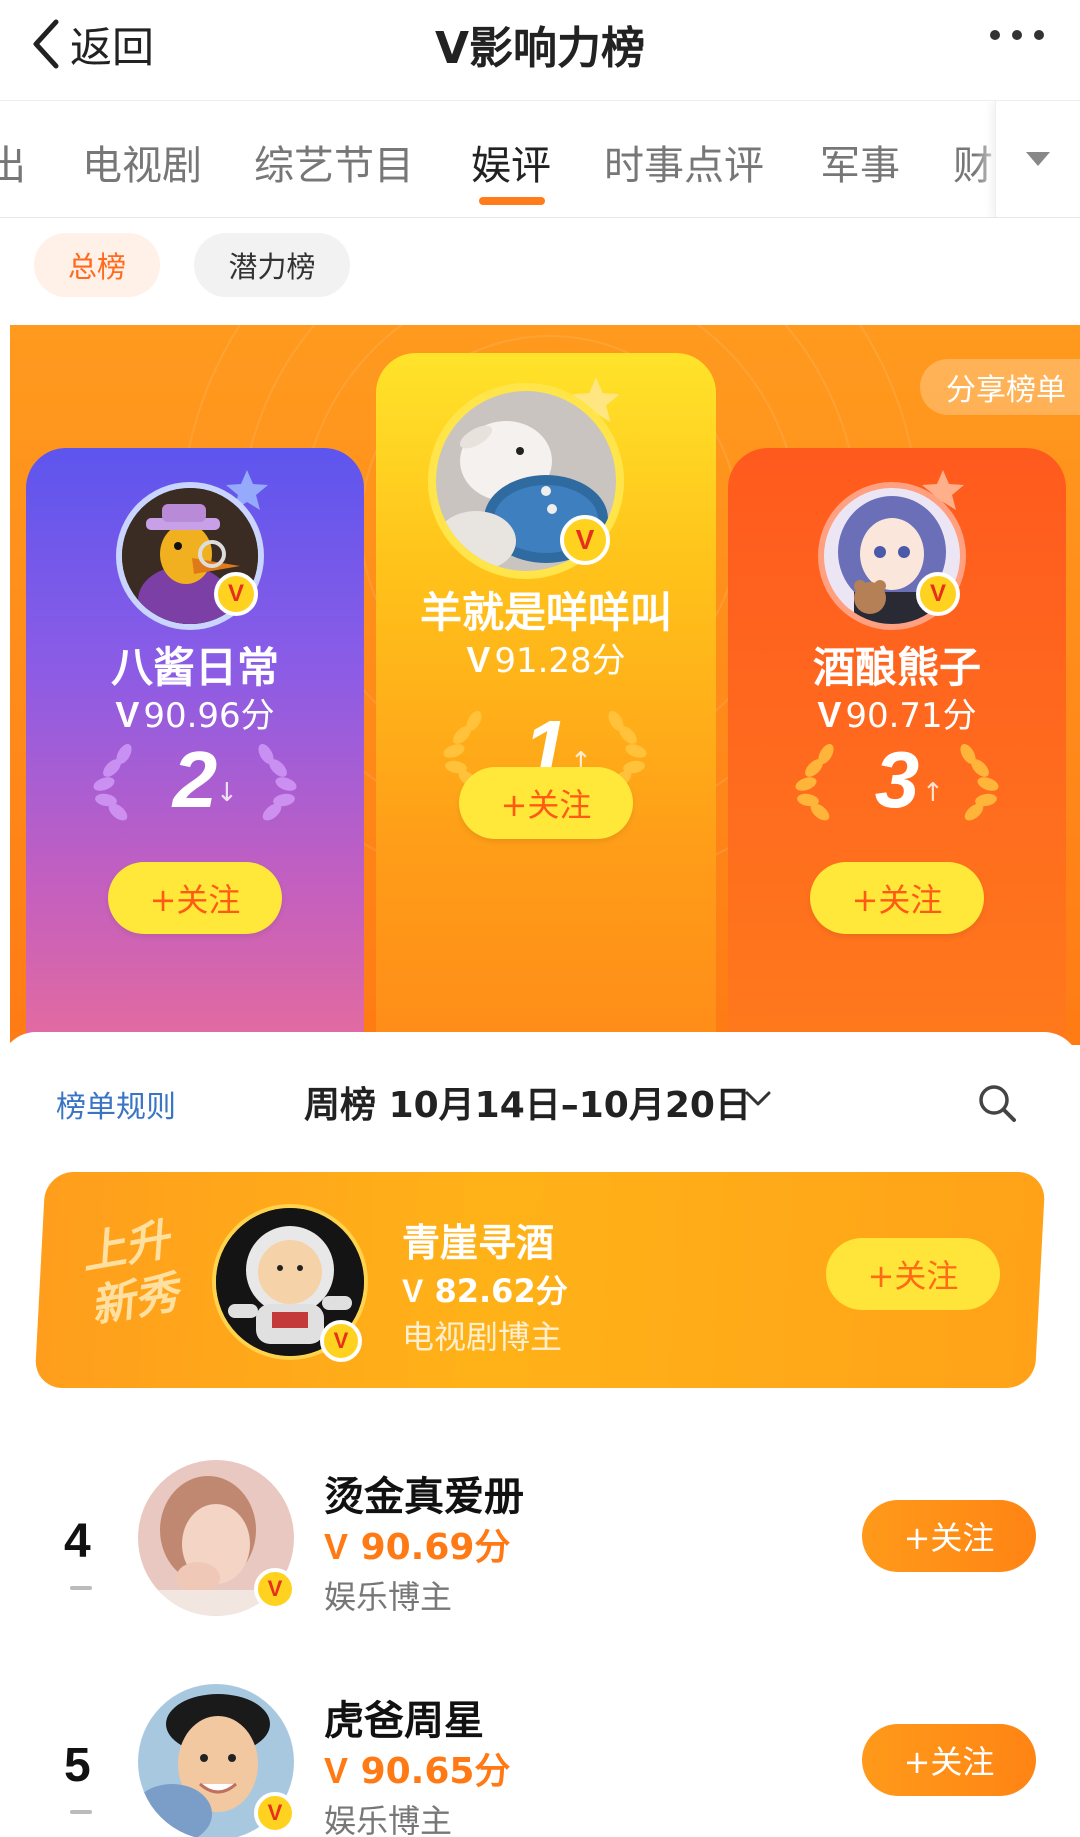  Describe the element at coordinates (546, 803) in the screenshot. I see `follow-button-rank-1: +关注` at that location.